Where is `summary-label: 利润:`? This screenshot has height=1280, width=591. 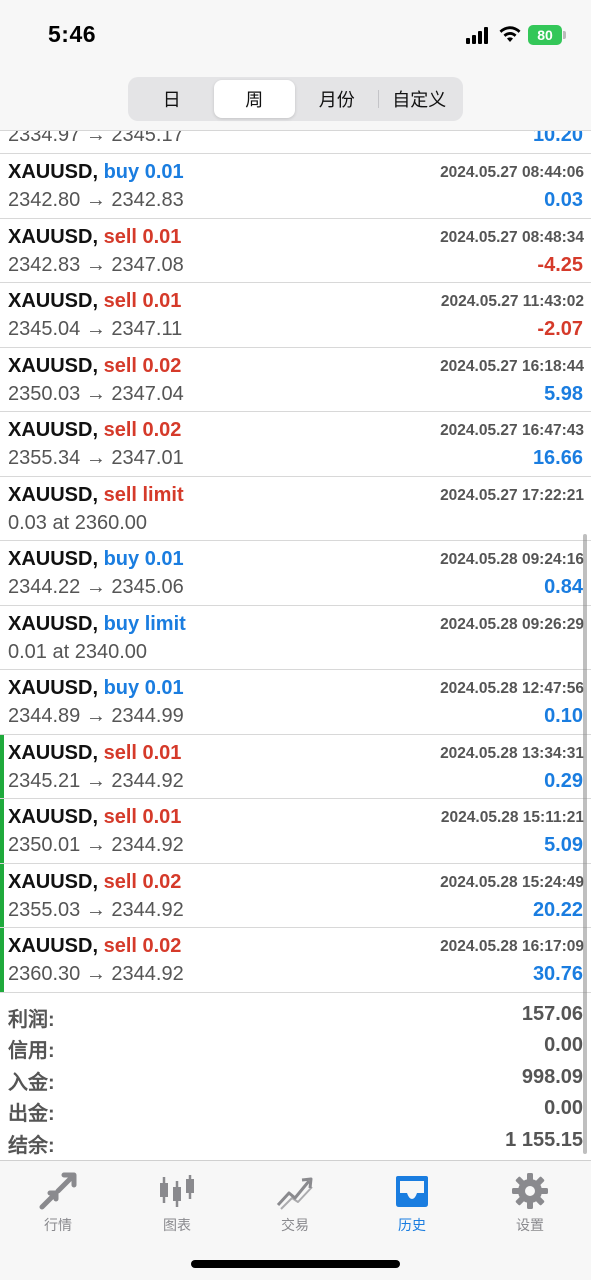
summary-label: 利润: is located at coordinates (31, 1019).